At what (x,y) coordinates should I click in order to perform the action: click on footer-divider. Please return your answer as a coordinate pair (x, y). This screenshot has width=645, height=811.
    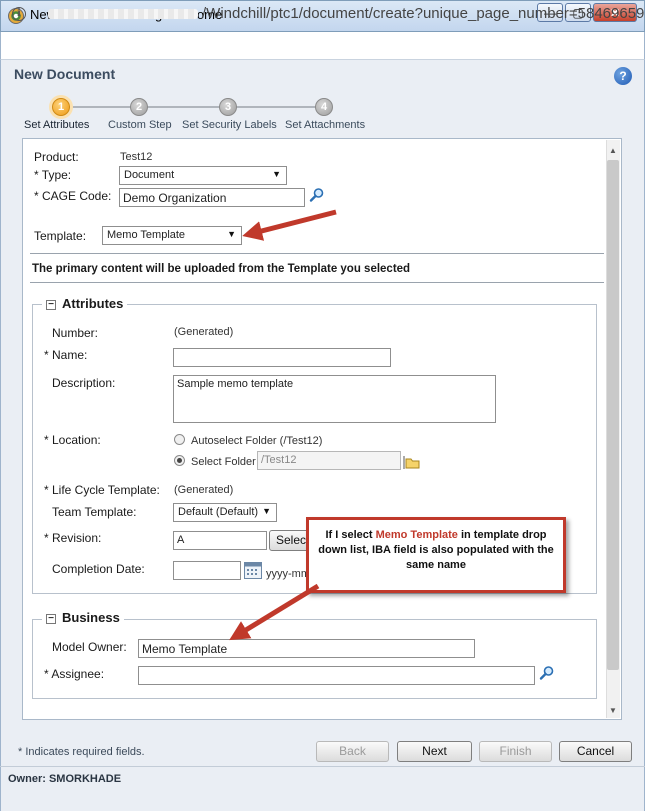
    Looking at the image, I should click on (322, 766).